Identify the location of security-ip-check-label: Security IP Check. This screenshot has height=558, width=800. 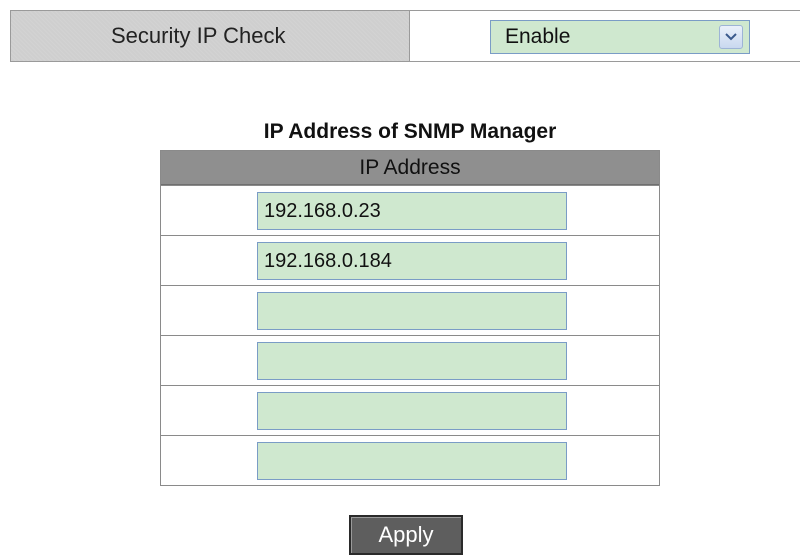
(210, 36).